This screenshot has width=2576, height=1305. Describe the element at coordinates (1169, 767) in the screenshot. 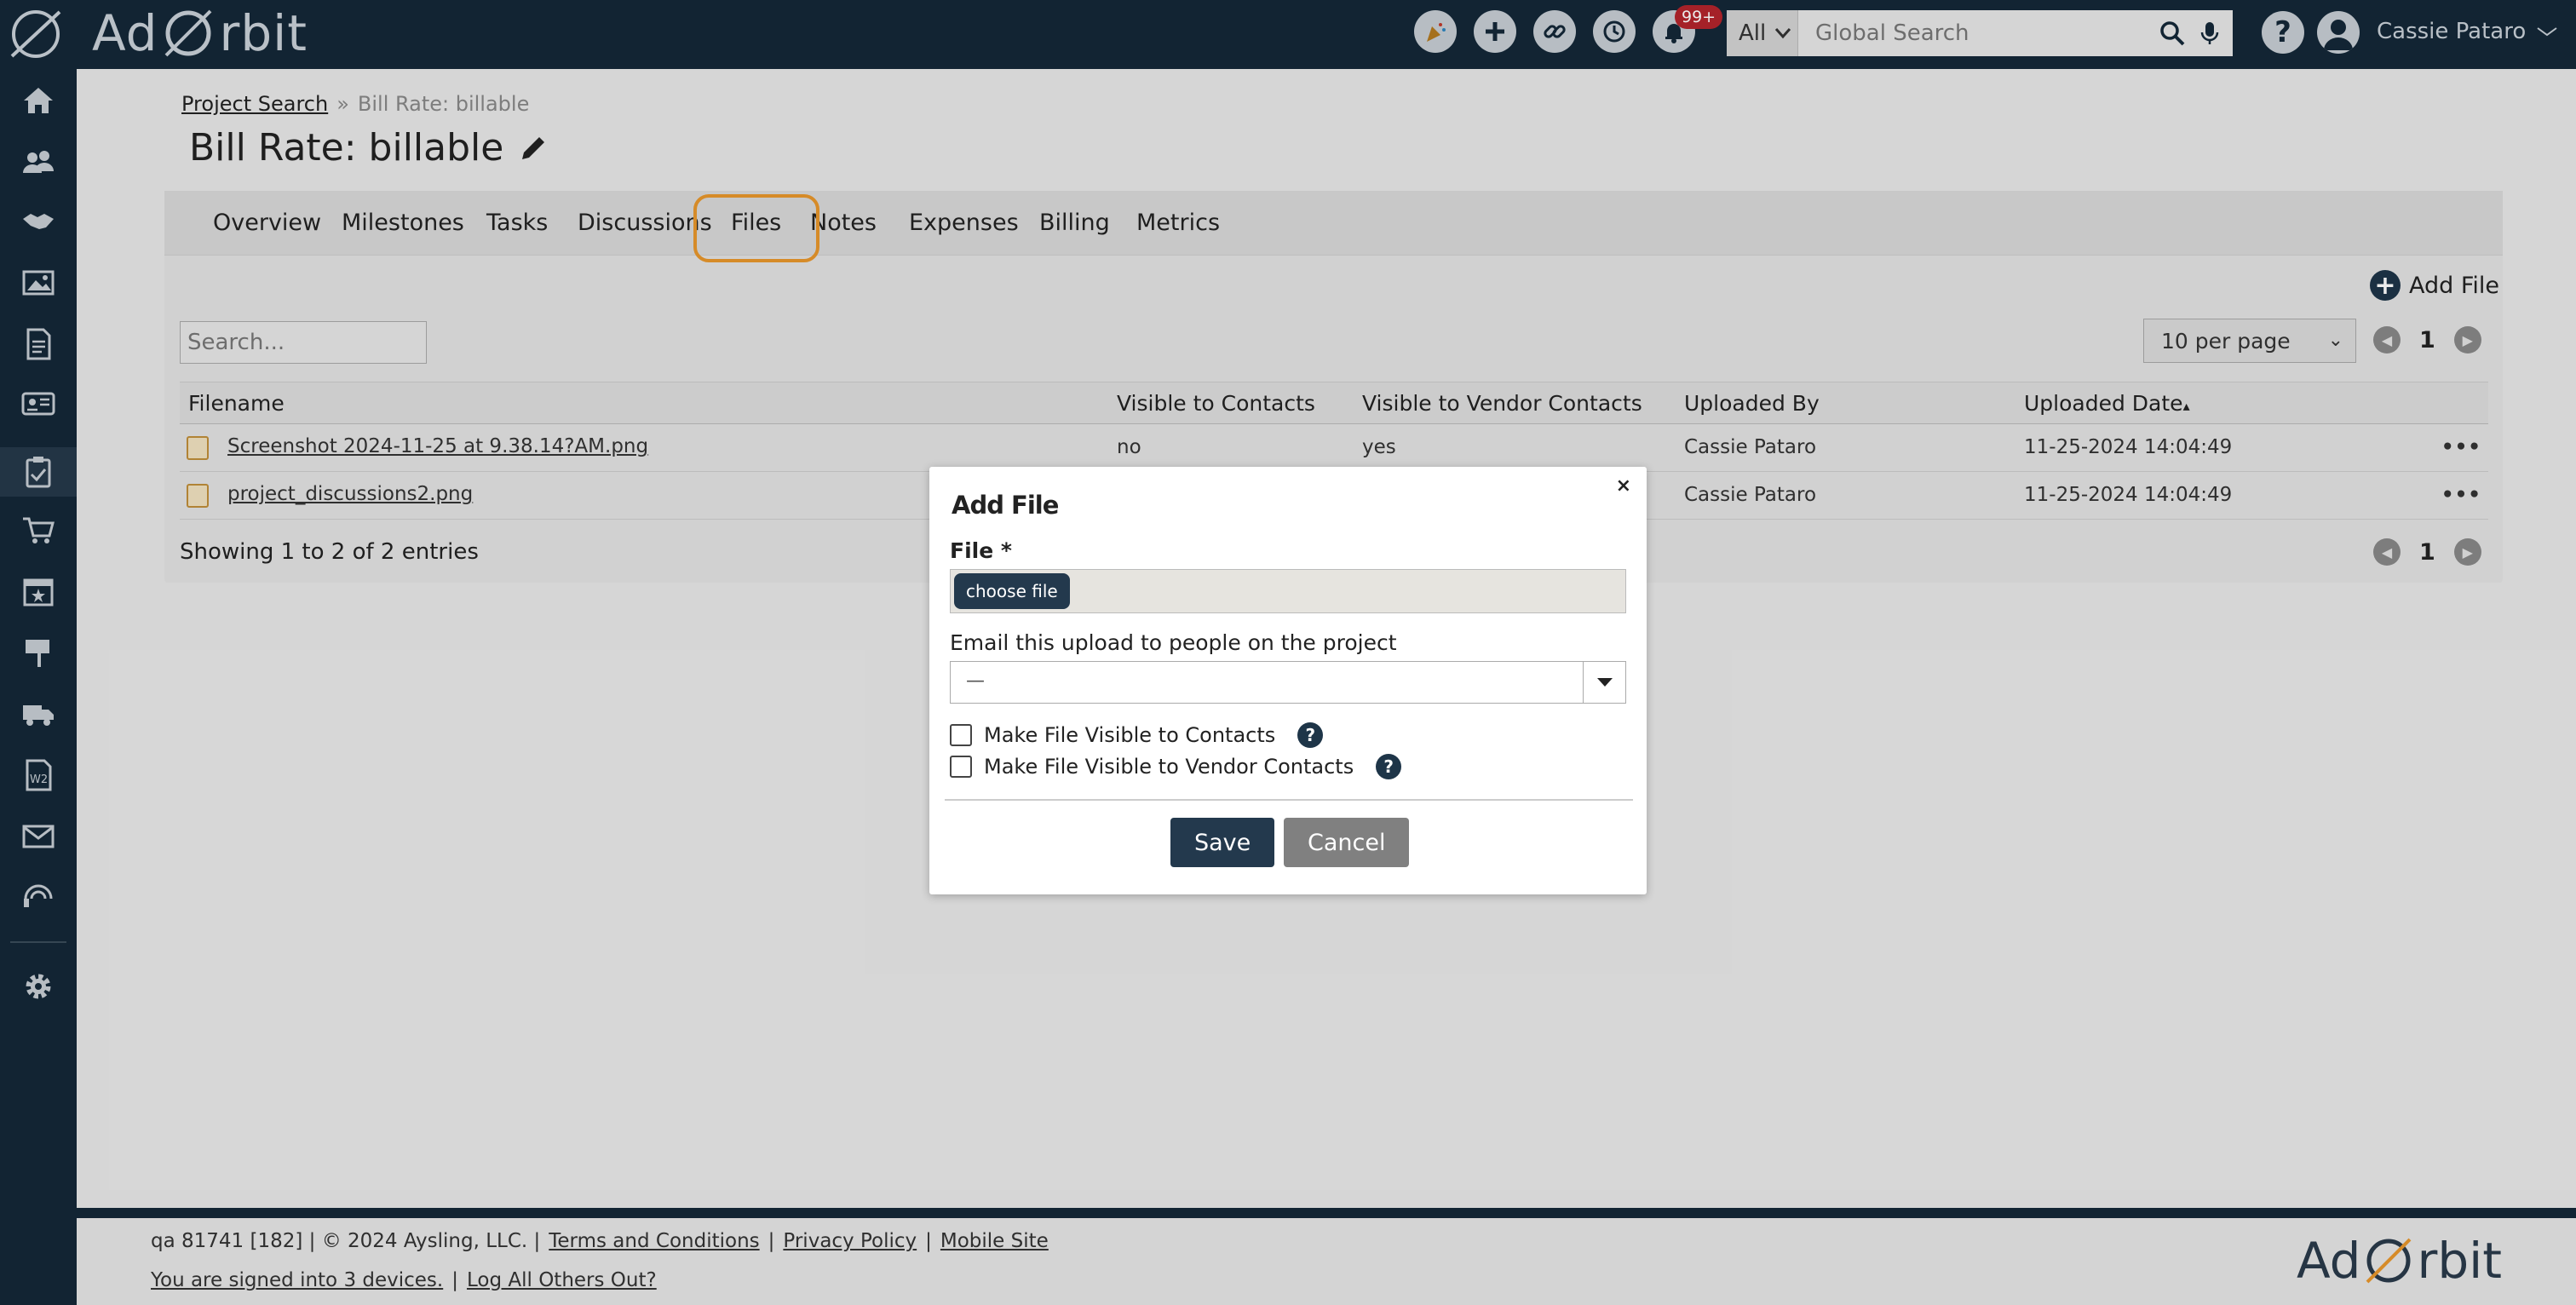

I see `visible-vendor-label: Make File Visible to Vendor Contacts` at that location.